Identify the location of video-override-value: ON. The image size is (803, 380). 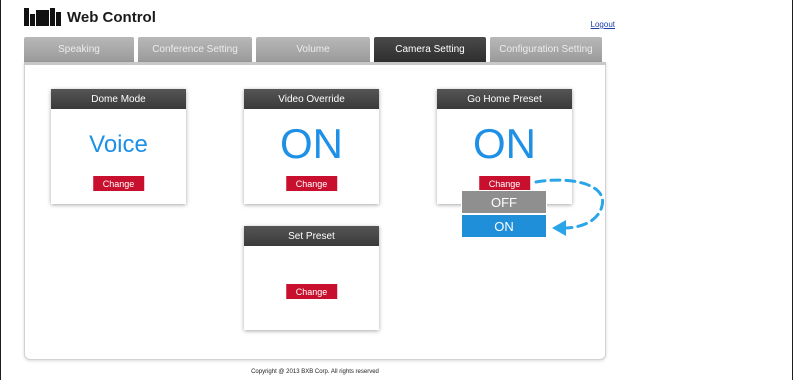
(311, 143).